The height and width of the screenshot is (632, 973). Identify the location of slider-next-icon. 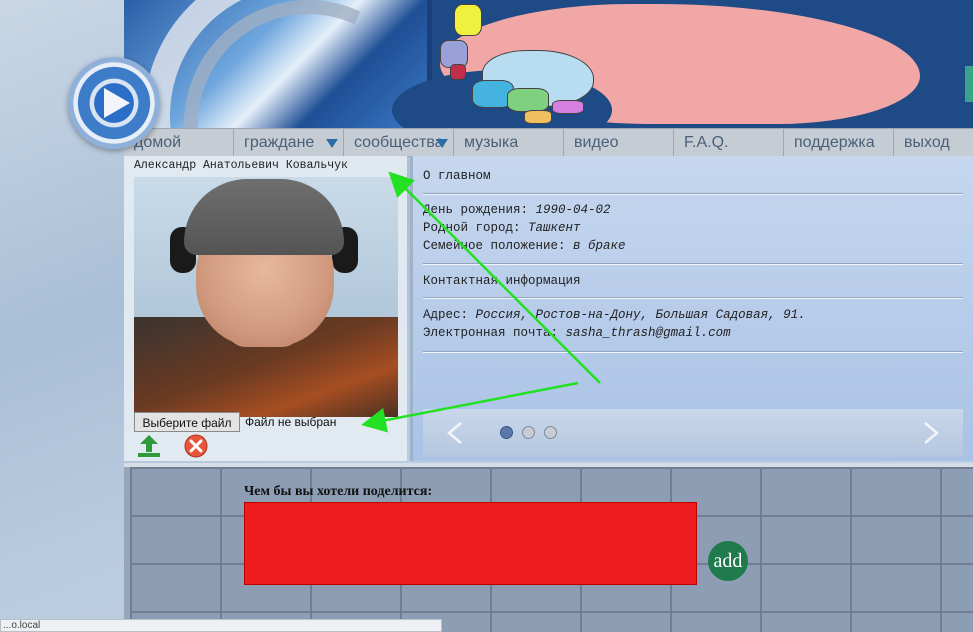
(929, 433).